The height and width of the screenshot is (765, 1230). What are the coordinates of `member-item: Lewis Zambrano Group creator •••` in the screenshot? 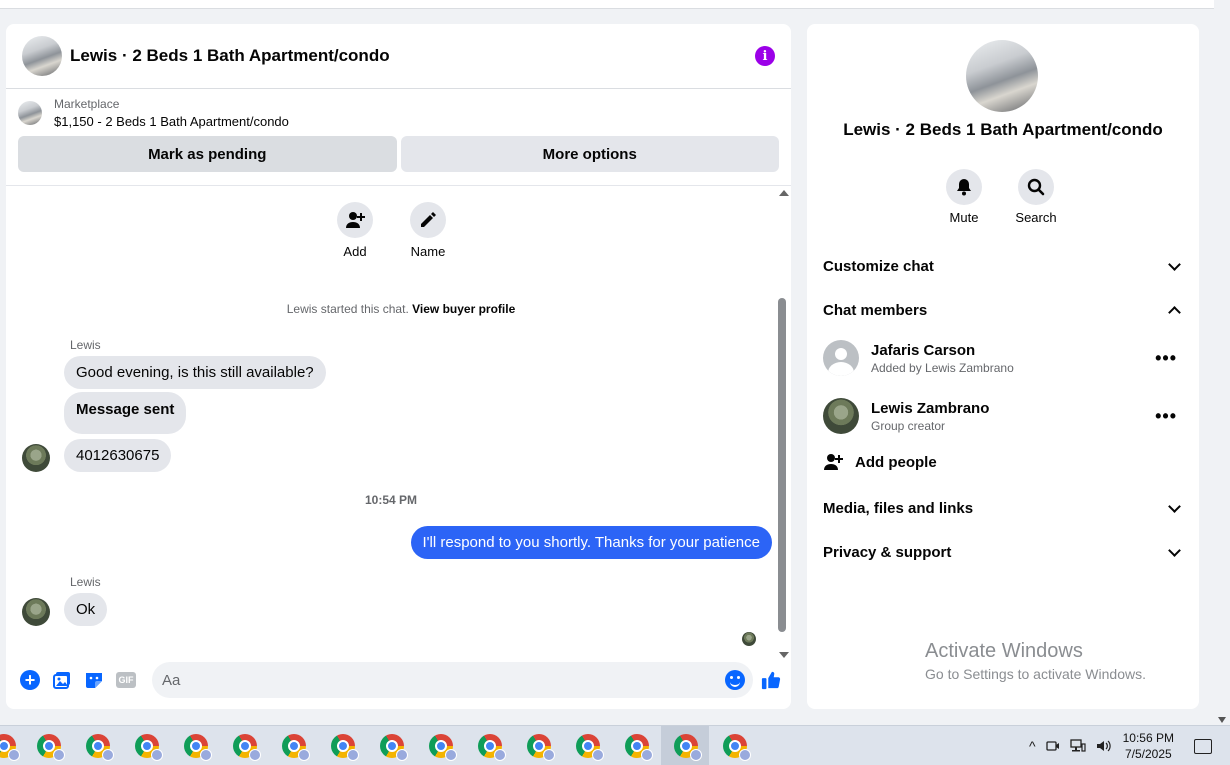 It's located at (1003, 416).